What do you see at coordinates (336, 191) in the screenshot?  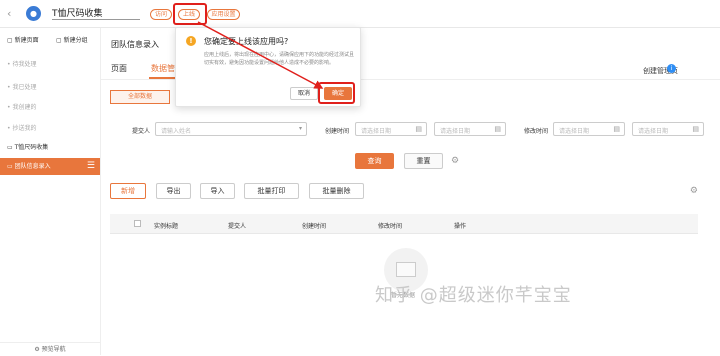 I see `batch-delete-button: 批量删除` at bounding box center [336, 191].